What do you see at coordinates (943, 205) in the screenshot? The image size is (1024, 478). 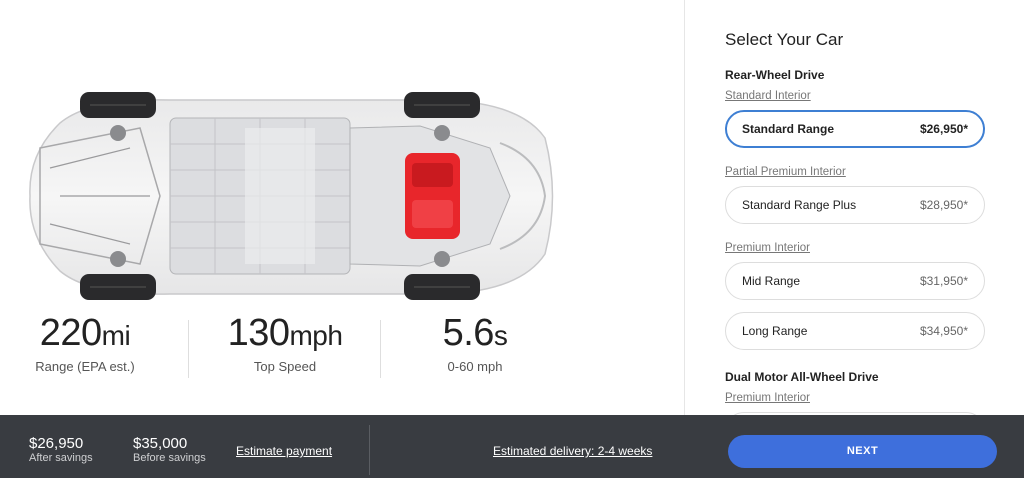 I see `option-price: $28,950*` at bounding box center [943, 205].